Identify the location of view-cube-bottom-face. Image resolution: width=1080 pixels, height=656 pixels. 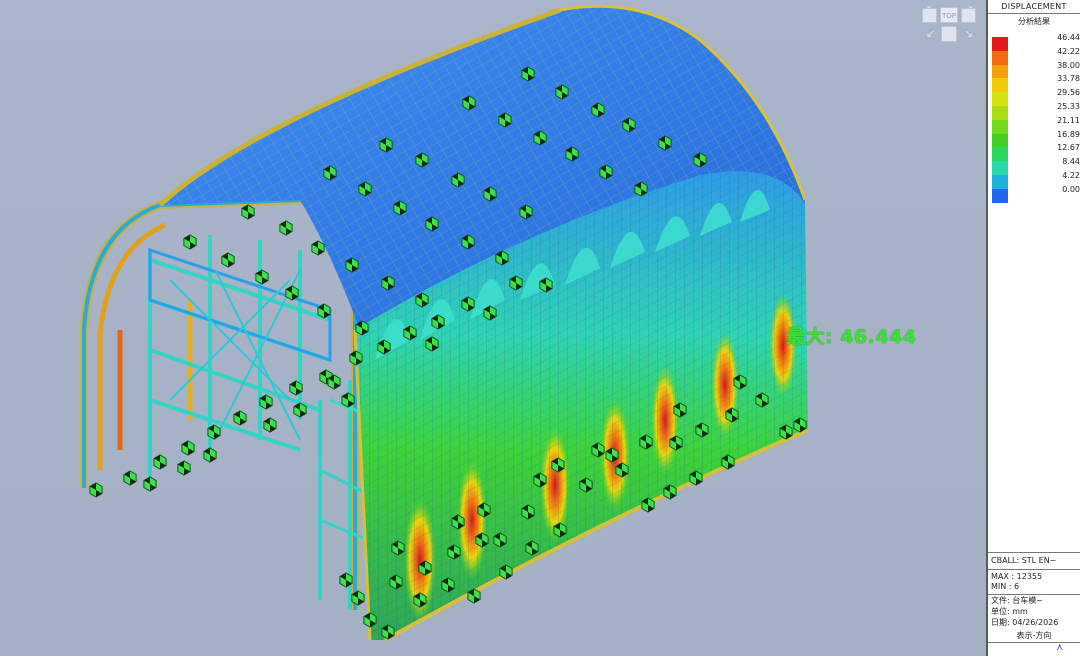
(949, 34).